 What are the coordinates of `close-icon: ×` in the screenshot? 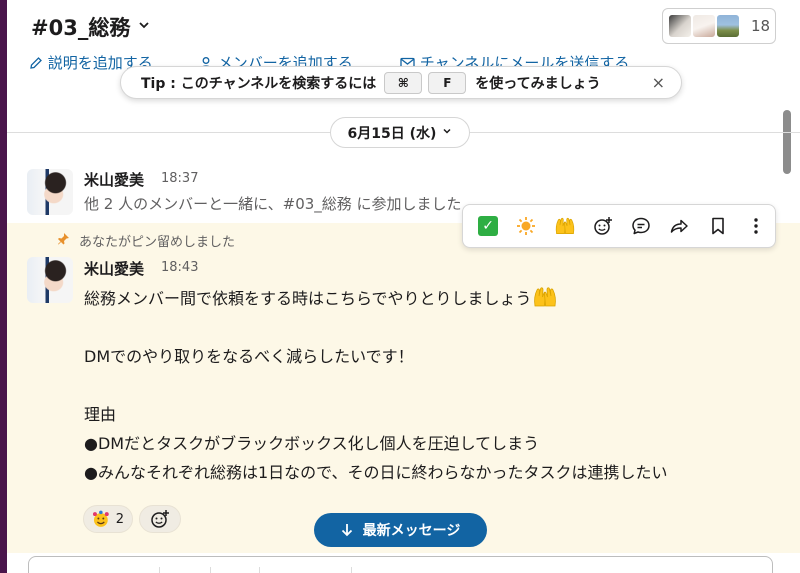 It's located at (658, 82).